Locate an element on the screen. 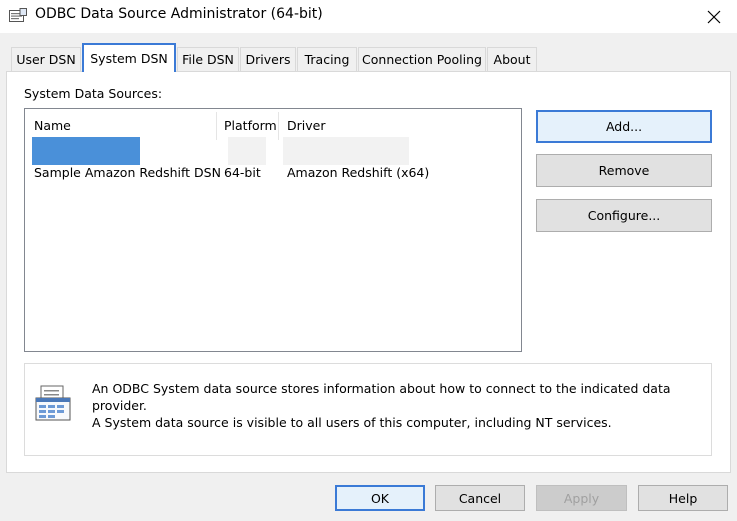 Image resolution: width=737 pixels, height=521 pixels. tab-label: User DSN is located at coordinates (46, 59).